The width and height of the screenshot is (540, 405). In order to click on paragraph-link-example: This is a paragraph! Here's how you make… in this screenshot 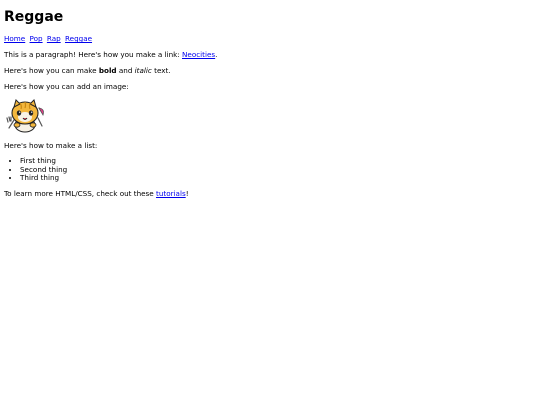, I will do `click(270, 54)`.